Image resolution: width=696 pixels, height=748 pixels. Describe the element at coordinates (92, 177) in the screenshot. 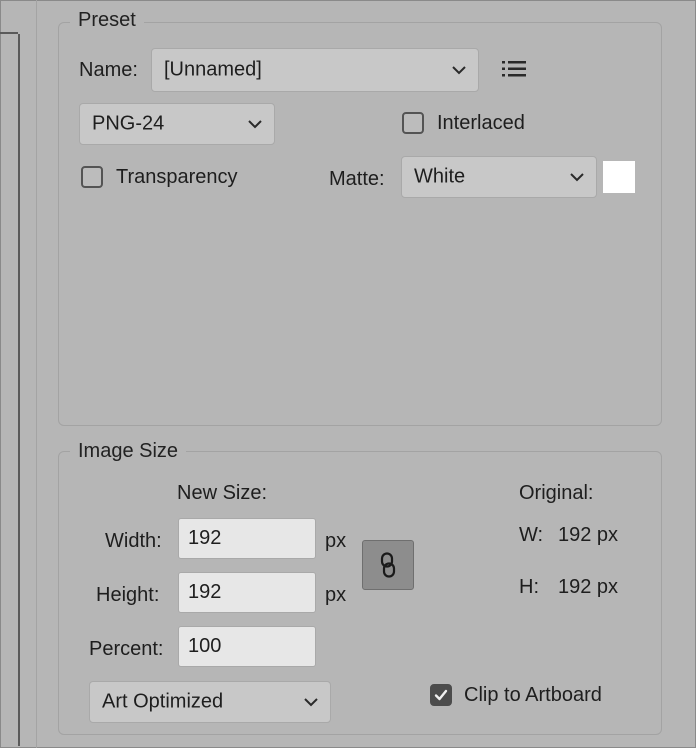

I see `transparency-checkbox` at that location.